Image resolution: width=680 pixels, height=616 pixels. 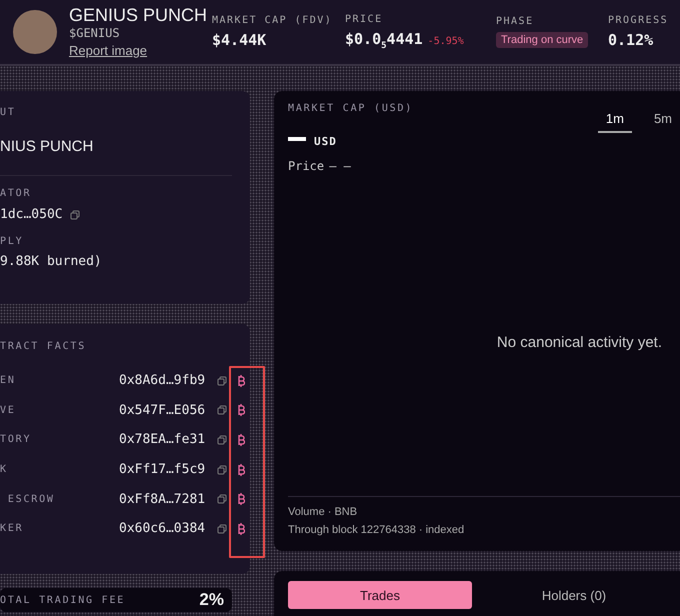 What do you see at coordinates (162, 470) in the screenshot?
I see `contract-address: 0xFf17…f5c9` at bounding box center [162, 470].